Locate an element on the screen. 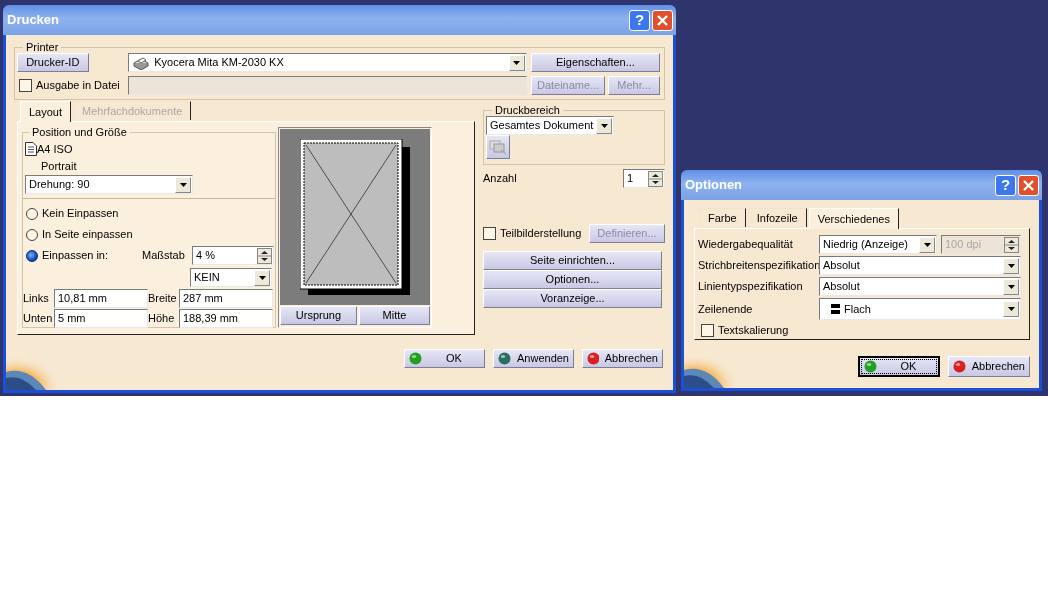 The width and height of the screenshot is (1048, 600). input-field: 188,39 mm is located at coordinates (226, 318).